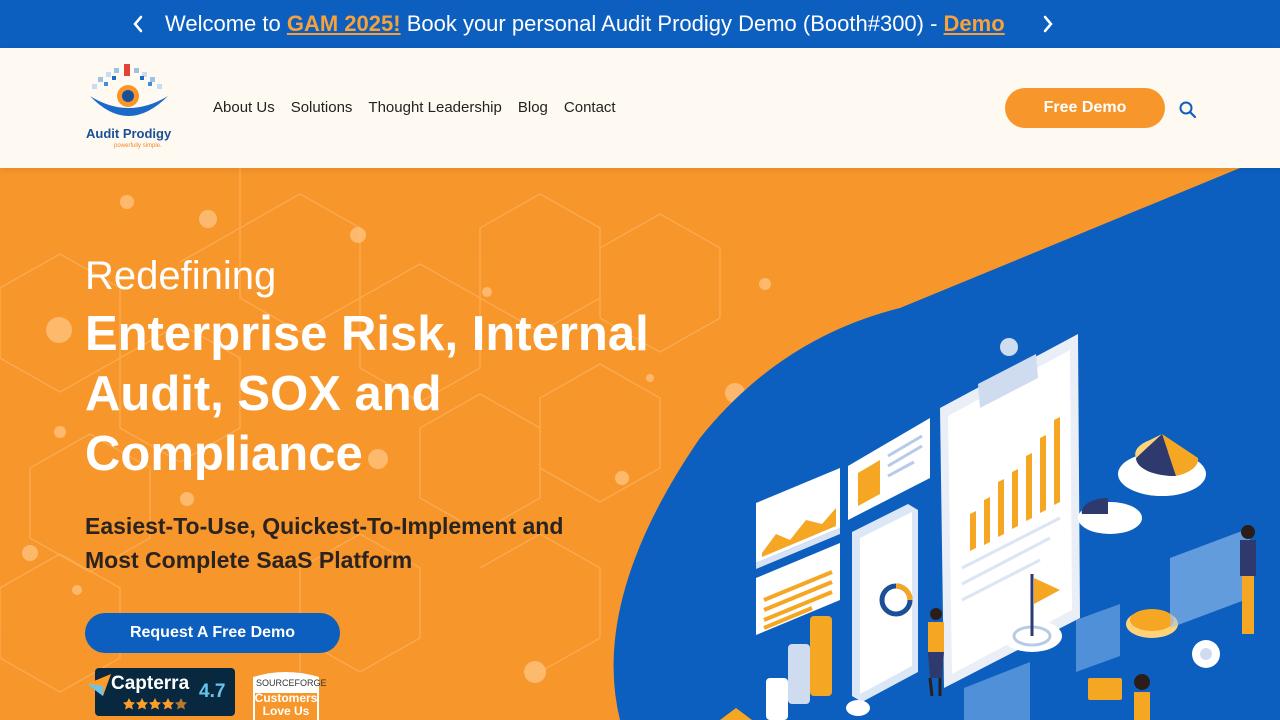  I want to click on nav-item-thought-leadership: Thought Leadership, so click(434, 107).